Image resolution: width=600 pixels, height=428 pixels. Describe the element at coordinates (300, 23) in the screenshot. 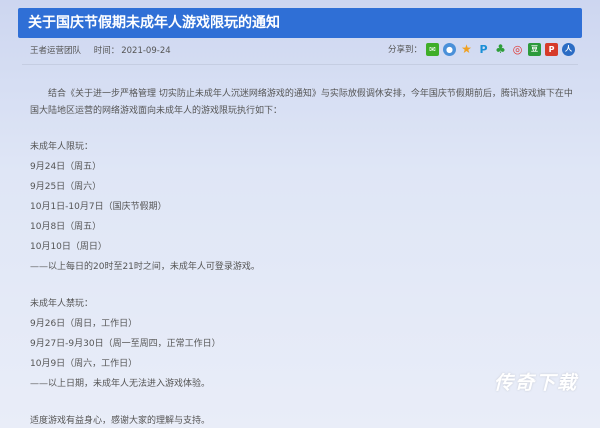

I see `title-bar: 关于国庆节假期未成年人游戏限玩的通知` at that location.